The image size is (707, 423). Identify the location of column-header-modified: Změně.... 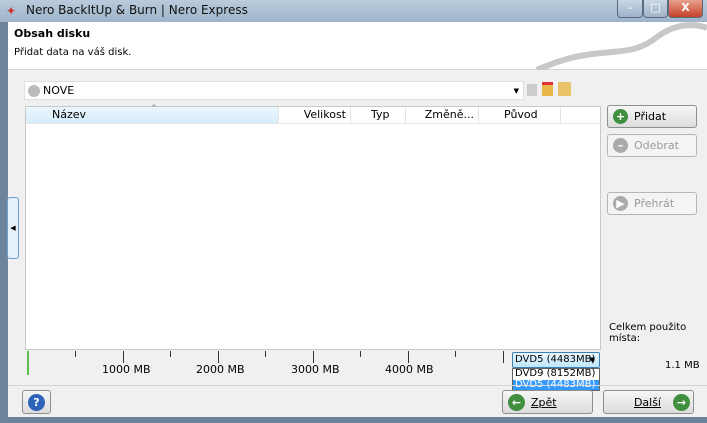
(442, 115).